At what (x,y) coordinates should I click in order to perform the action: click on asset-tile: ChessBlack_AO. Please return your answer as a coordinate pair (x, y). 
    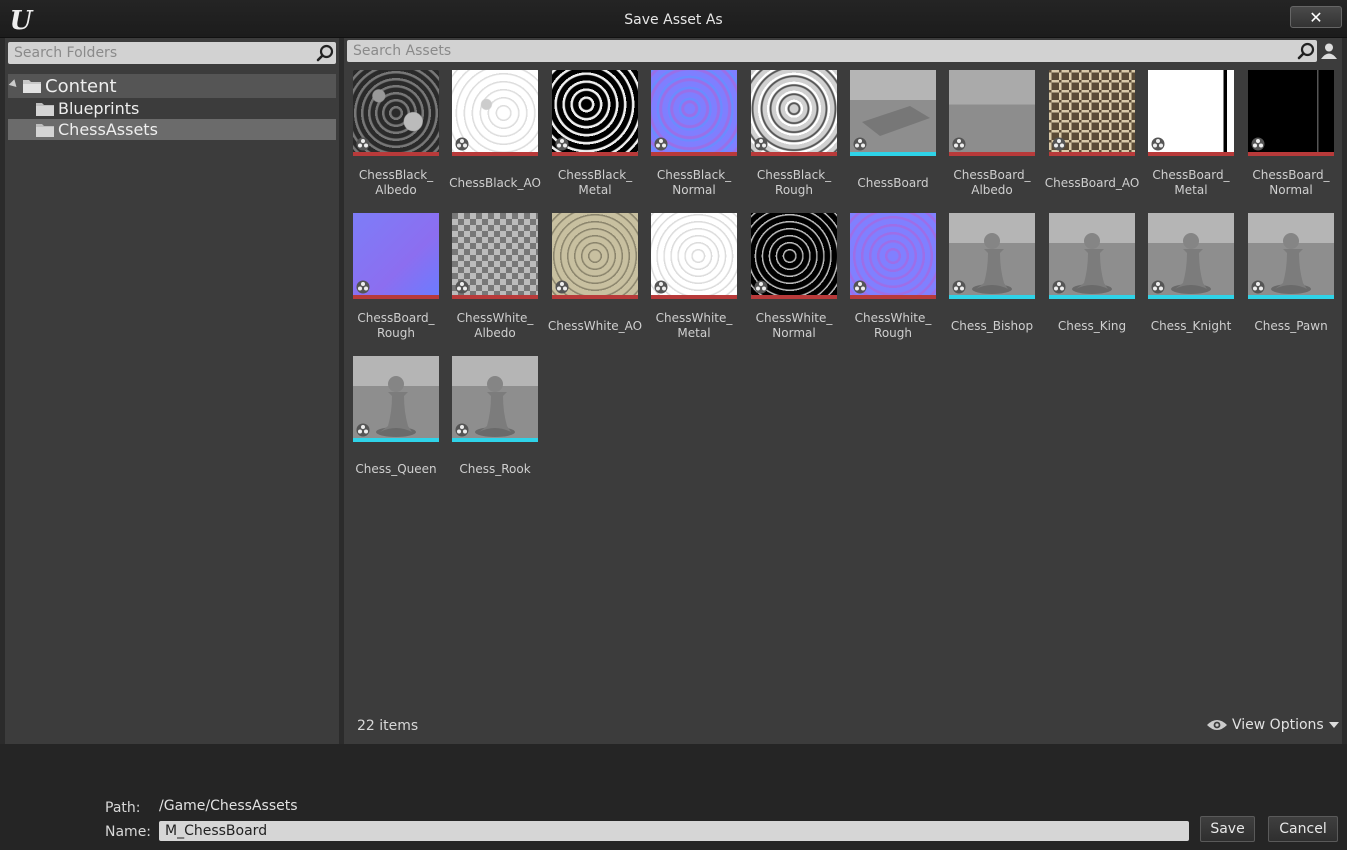
    Looking at the image, I should click on (495, 140).